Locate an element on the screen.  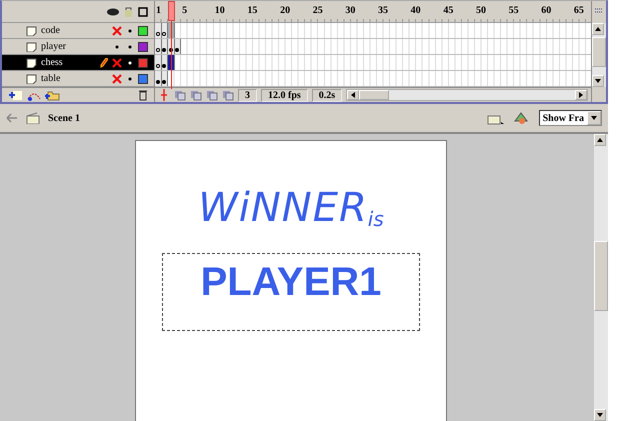
handwritten-suffix: is is located at coordinates (376, 219).